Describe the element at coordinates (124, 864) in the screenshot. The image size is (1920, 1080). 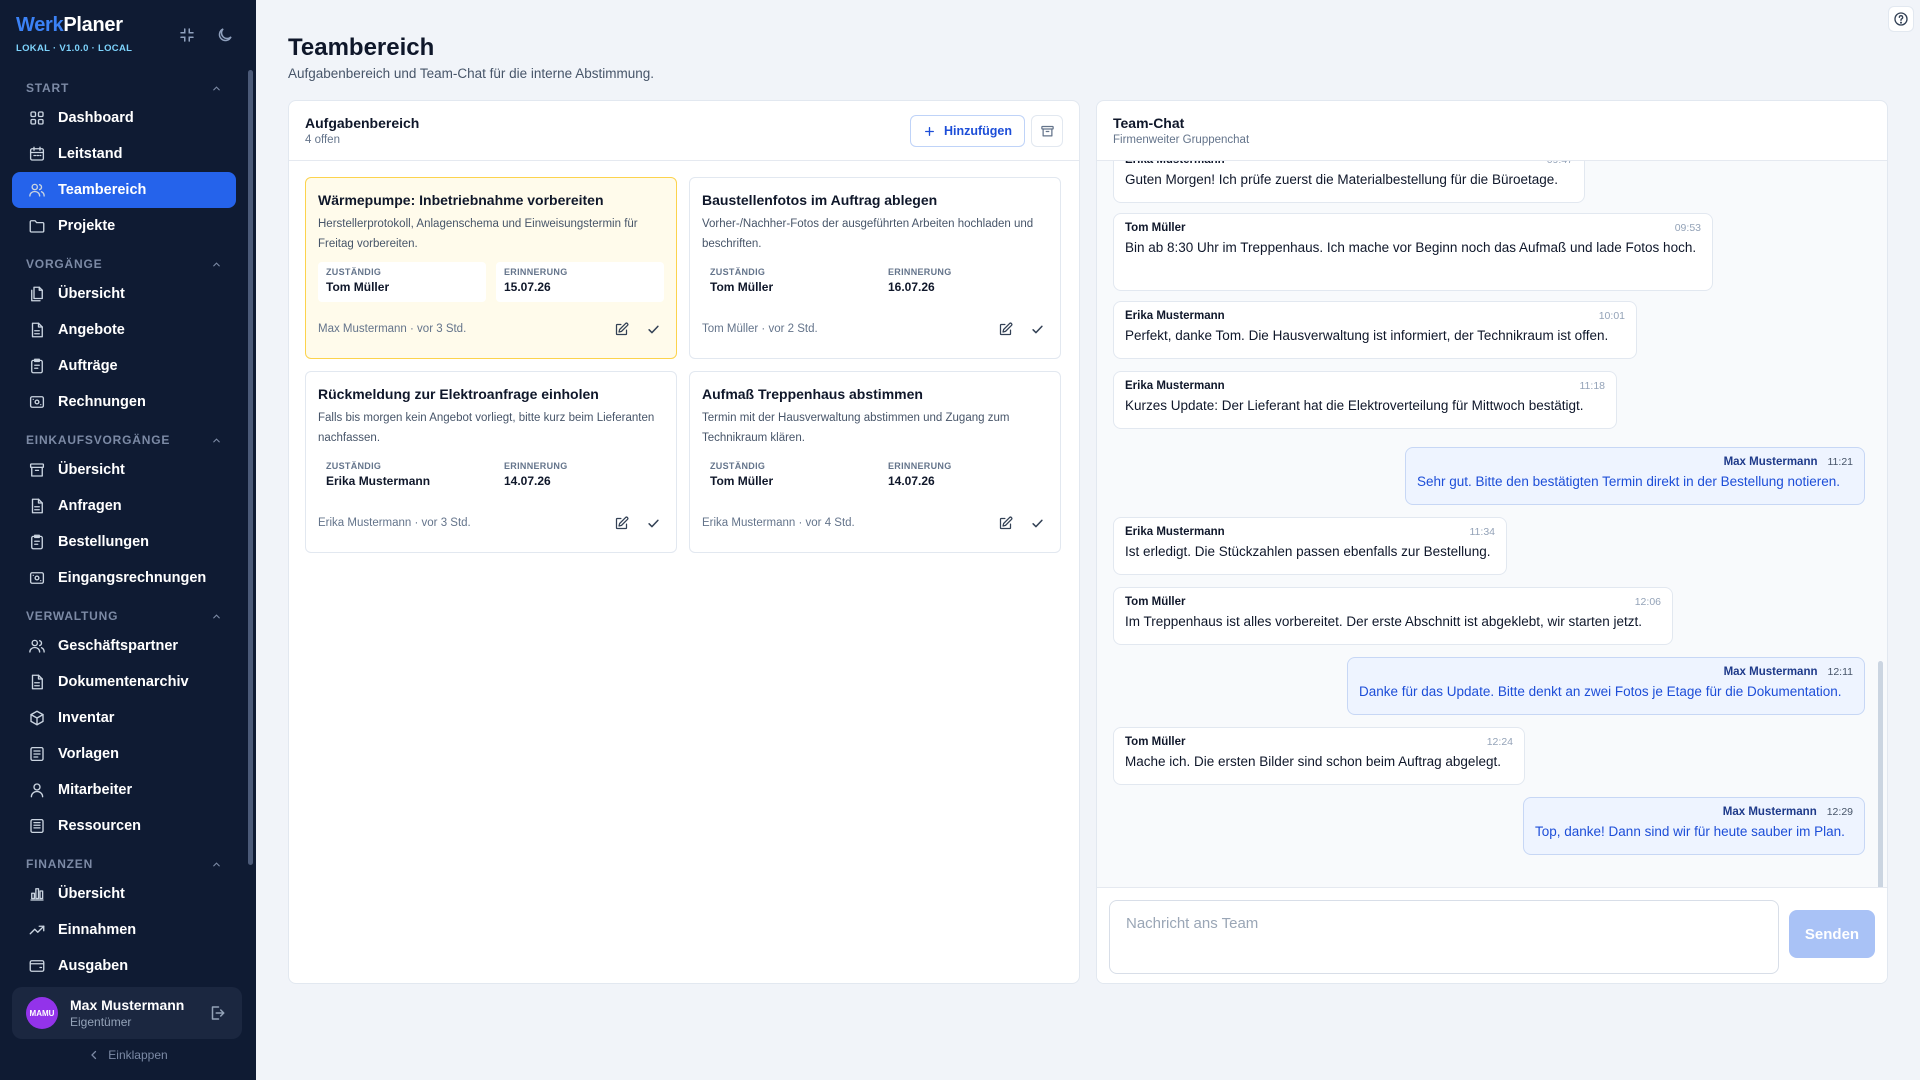
I see `nav-section-title: FINANZEN` at that location.